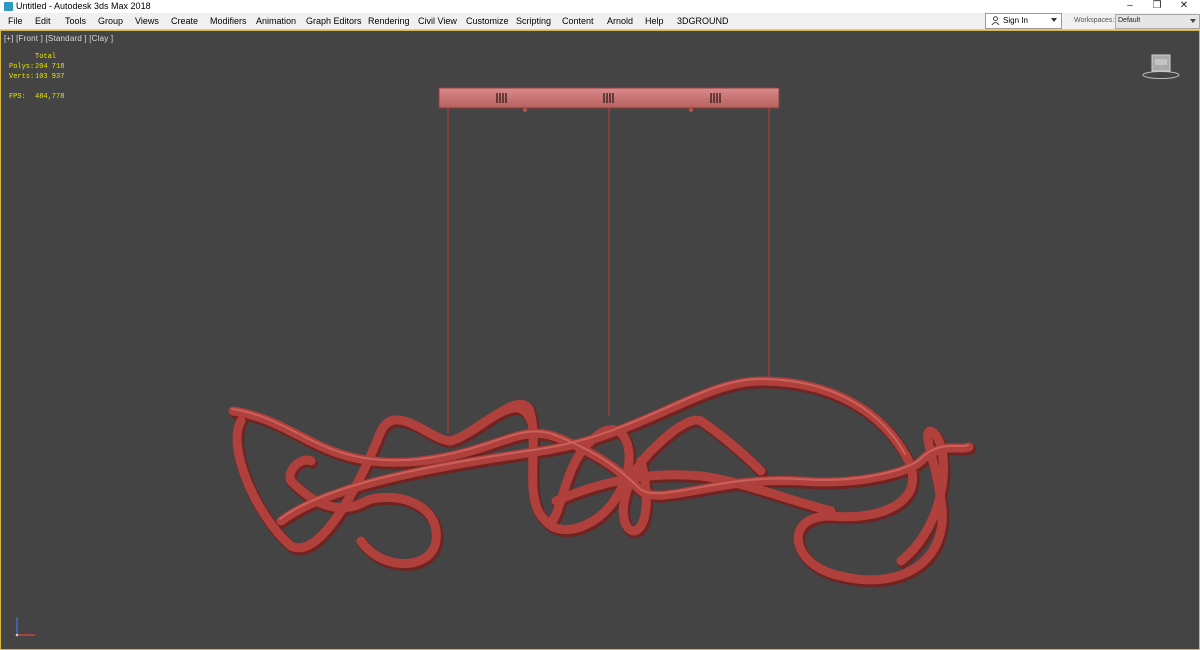 The image size is (1200, 650). I want to click on sign-in-dropdown: Sign In, so click(1023, 21).